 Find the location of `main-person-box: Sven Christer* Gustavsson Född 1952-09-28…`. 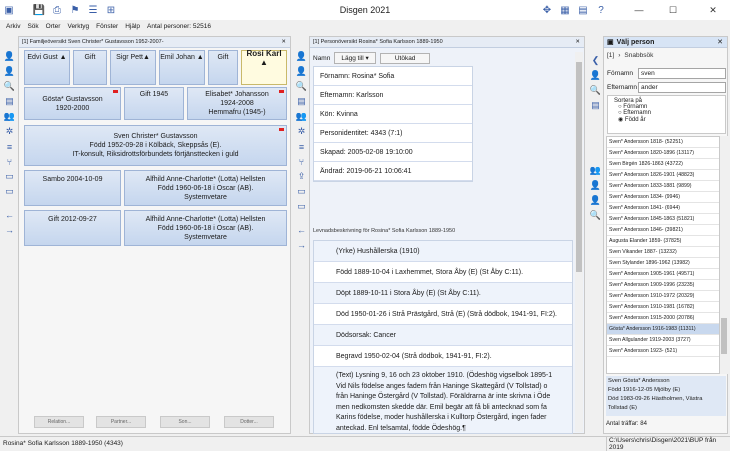

main-person-box: Sven Christer* Gustavsson Född 1952-09-28… is located at coordinates (155, 145).